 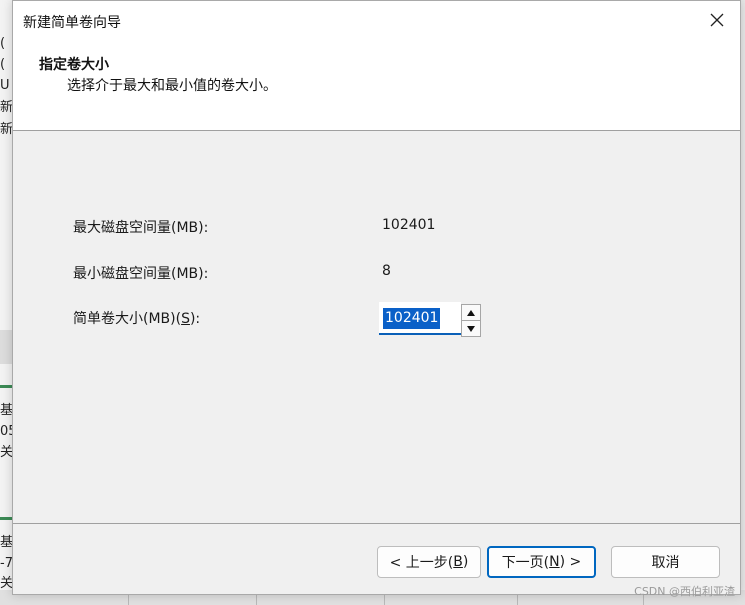 I want to click on volume-size-label-text: 简单卷大小(MB)(, so click(x=127, y=319).